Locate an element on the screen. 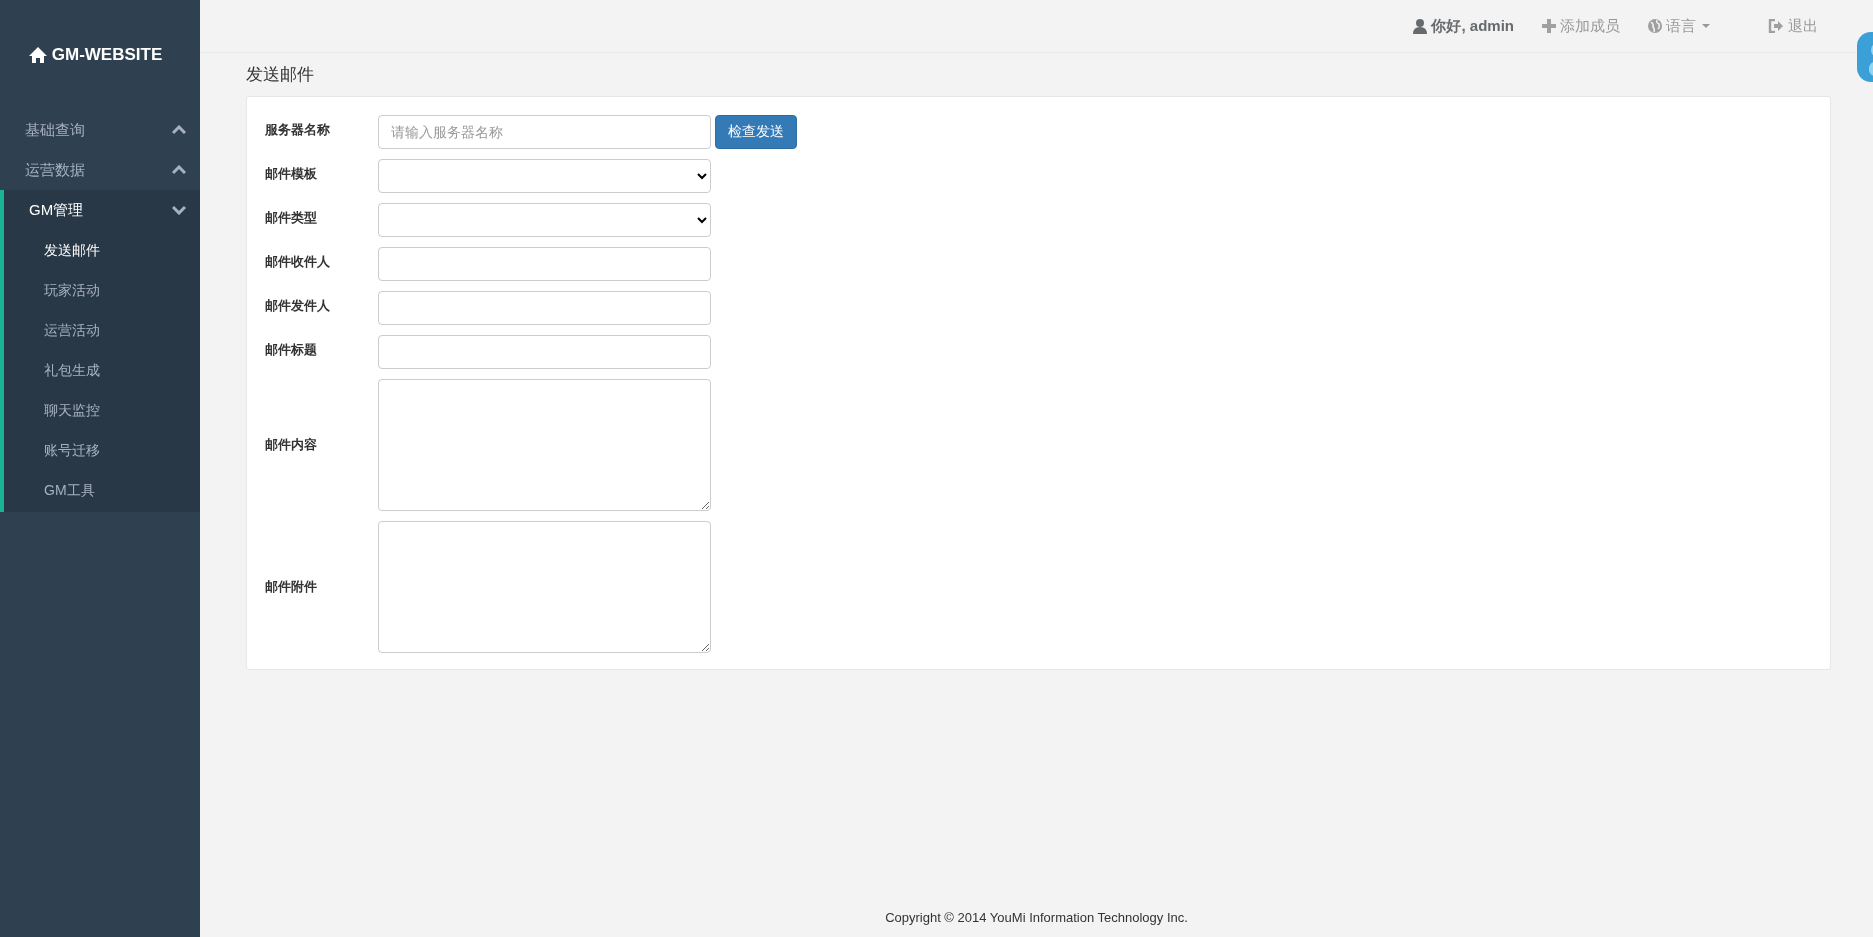  user-icon is located at coordinates (1420, 26).